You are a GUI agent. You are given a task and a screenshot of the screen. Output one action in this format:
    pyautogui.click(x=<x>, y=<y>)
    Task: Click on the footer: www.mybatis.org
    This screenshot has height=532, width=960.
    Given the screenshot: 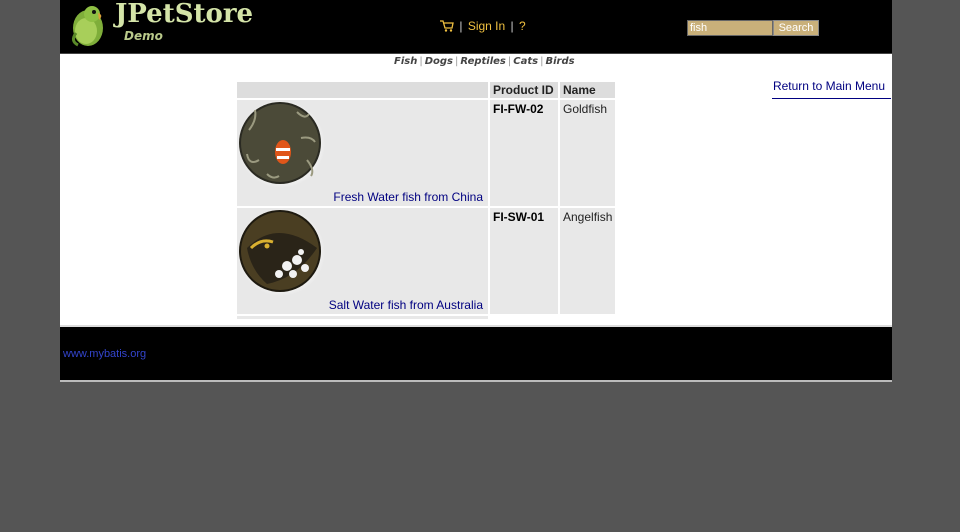 What is the action you would take?
    pyautogui.click(x=476, y=354)
    